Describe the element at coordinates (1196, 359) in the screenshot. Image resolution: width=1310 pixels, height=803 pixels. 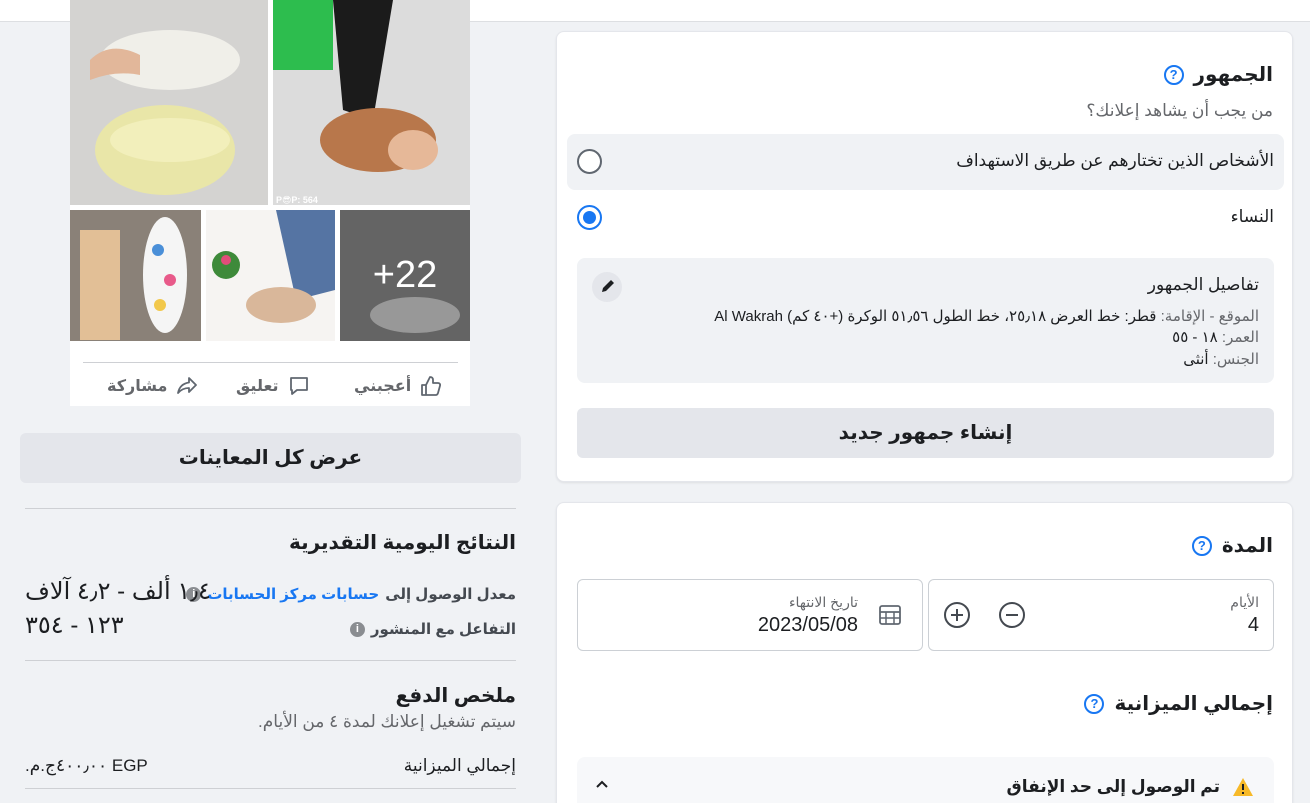
I see `detail-gender-value: أنثى` at that location.